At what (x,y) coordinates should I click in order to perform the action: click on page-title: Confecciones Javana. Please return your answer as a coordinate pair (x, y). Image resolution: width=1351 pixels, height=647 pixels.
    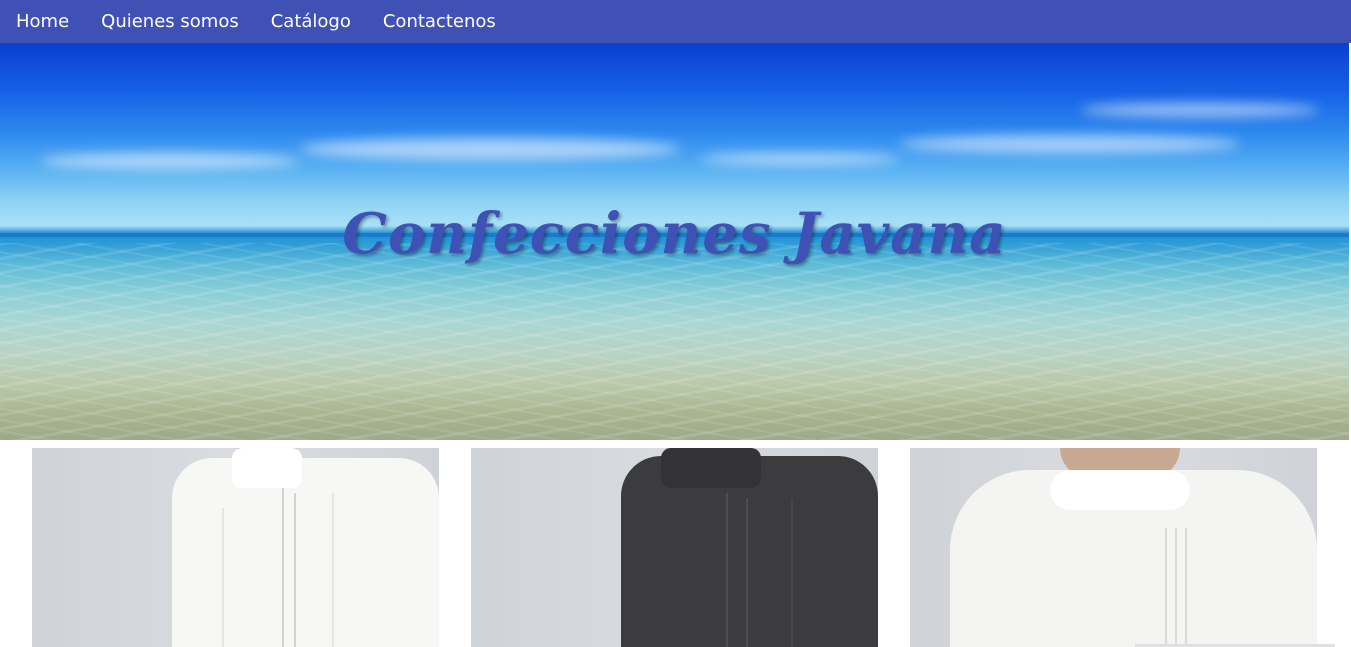
    Looking at the image, I should click on (674, 234).